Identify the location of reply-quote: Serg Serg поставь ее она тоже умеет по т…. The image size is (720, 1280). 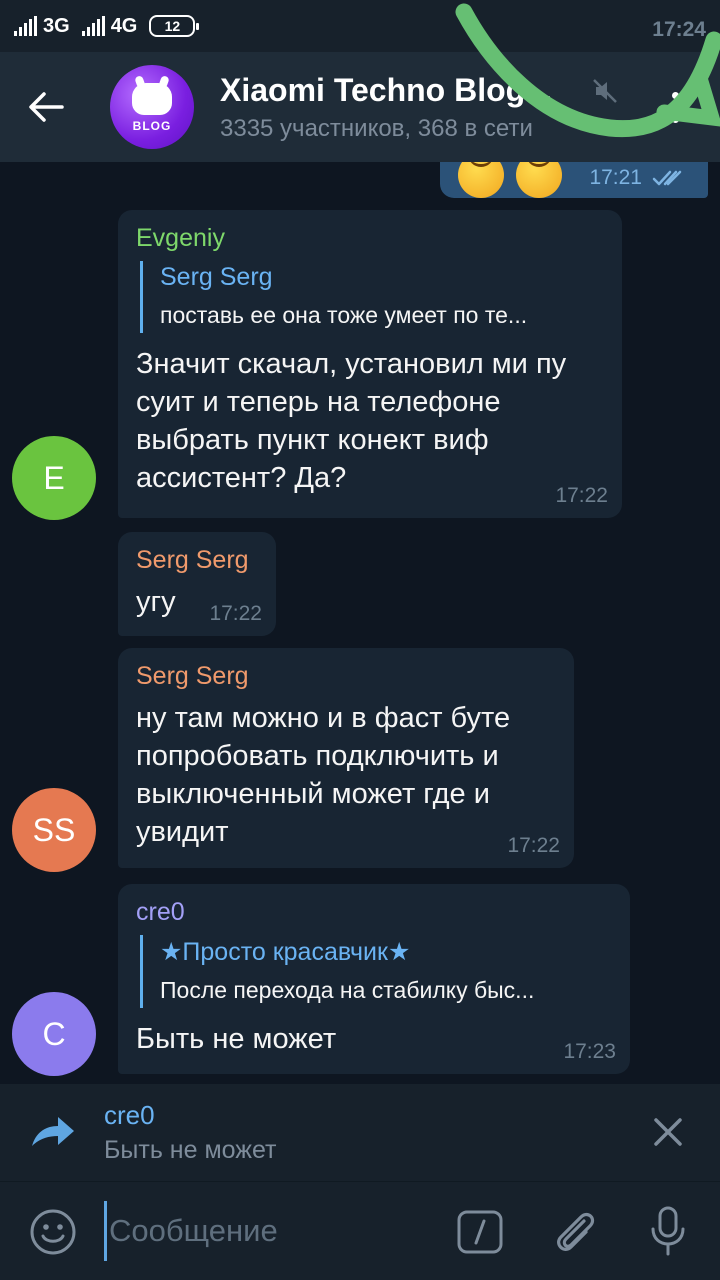
(372, 297).